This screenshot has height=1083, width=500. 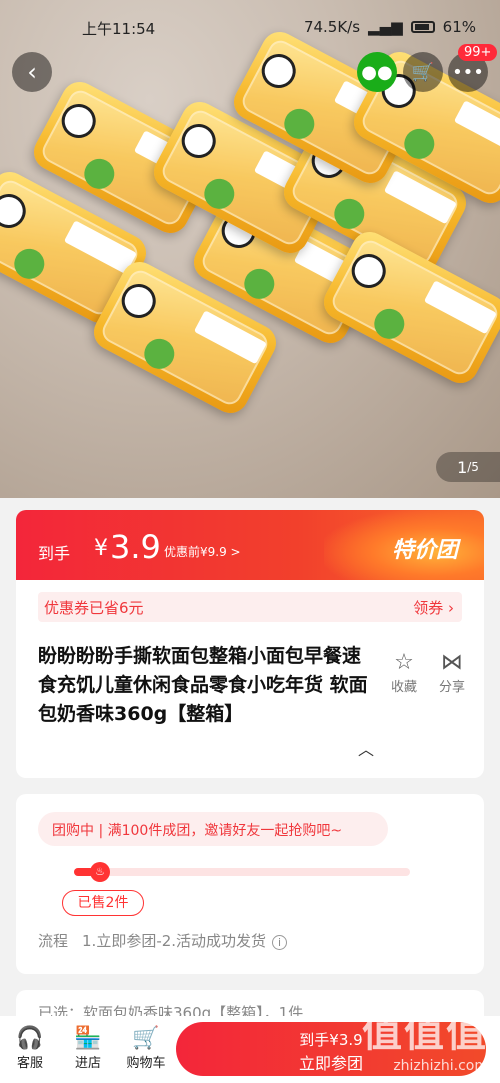 I want to click on store-label: 进店, so click(x=87, y=1063).